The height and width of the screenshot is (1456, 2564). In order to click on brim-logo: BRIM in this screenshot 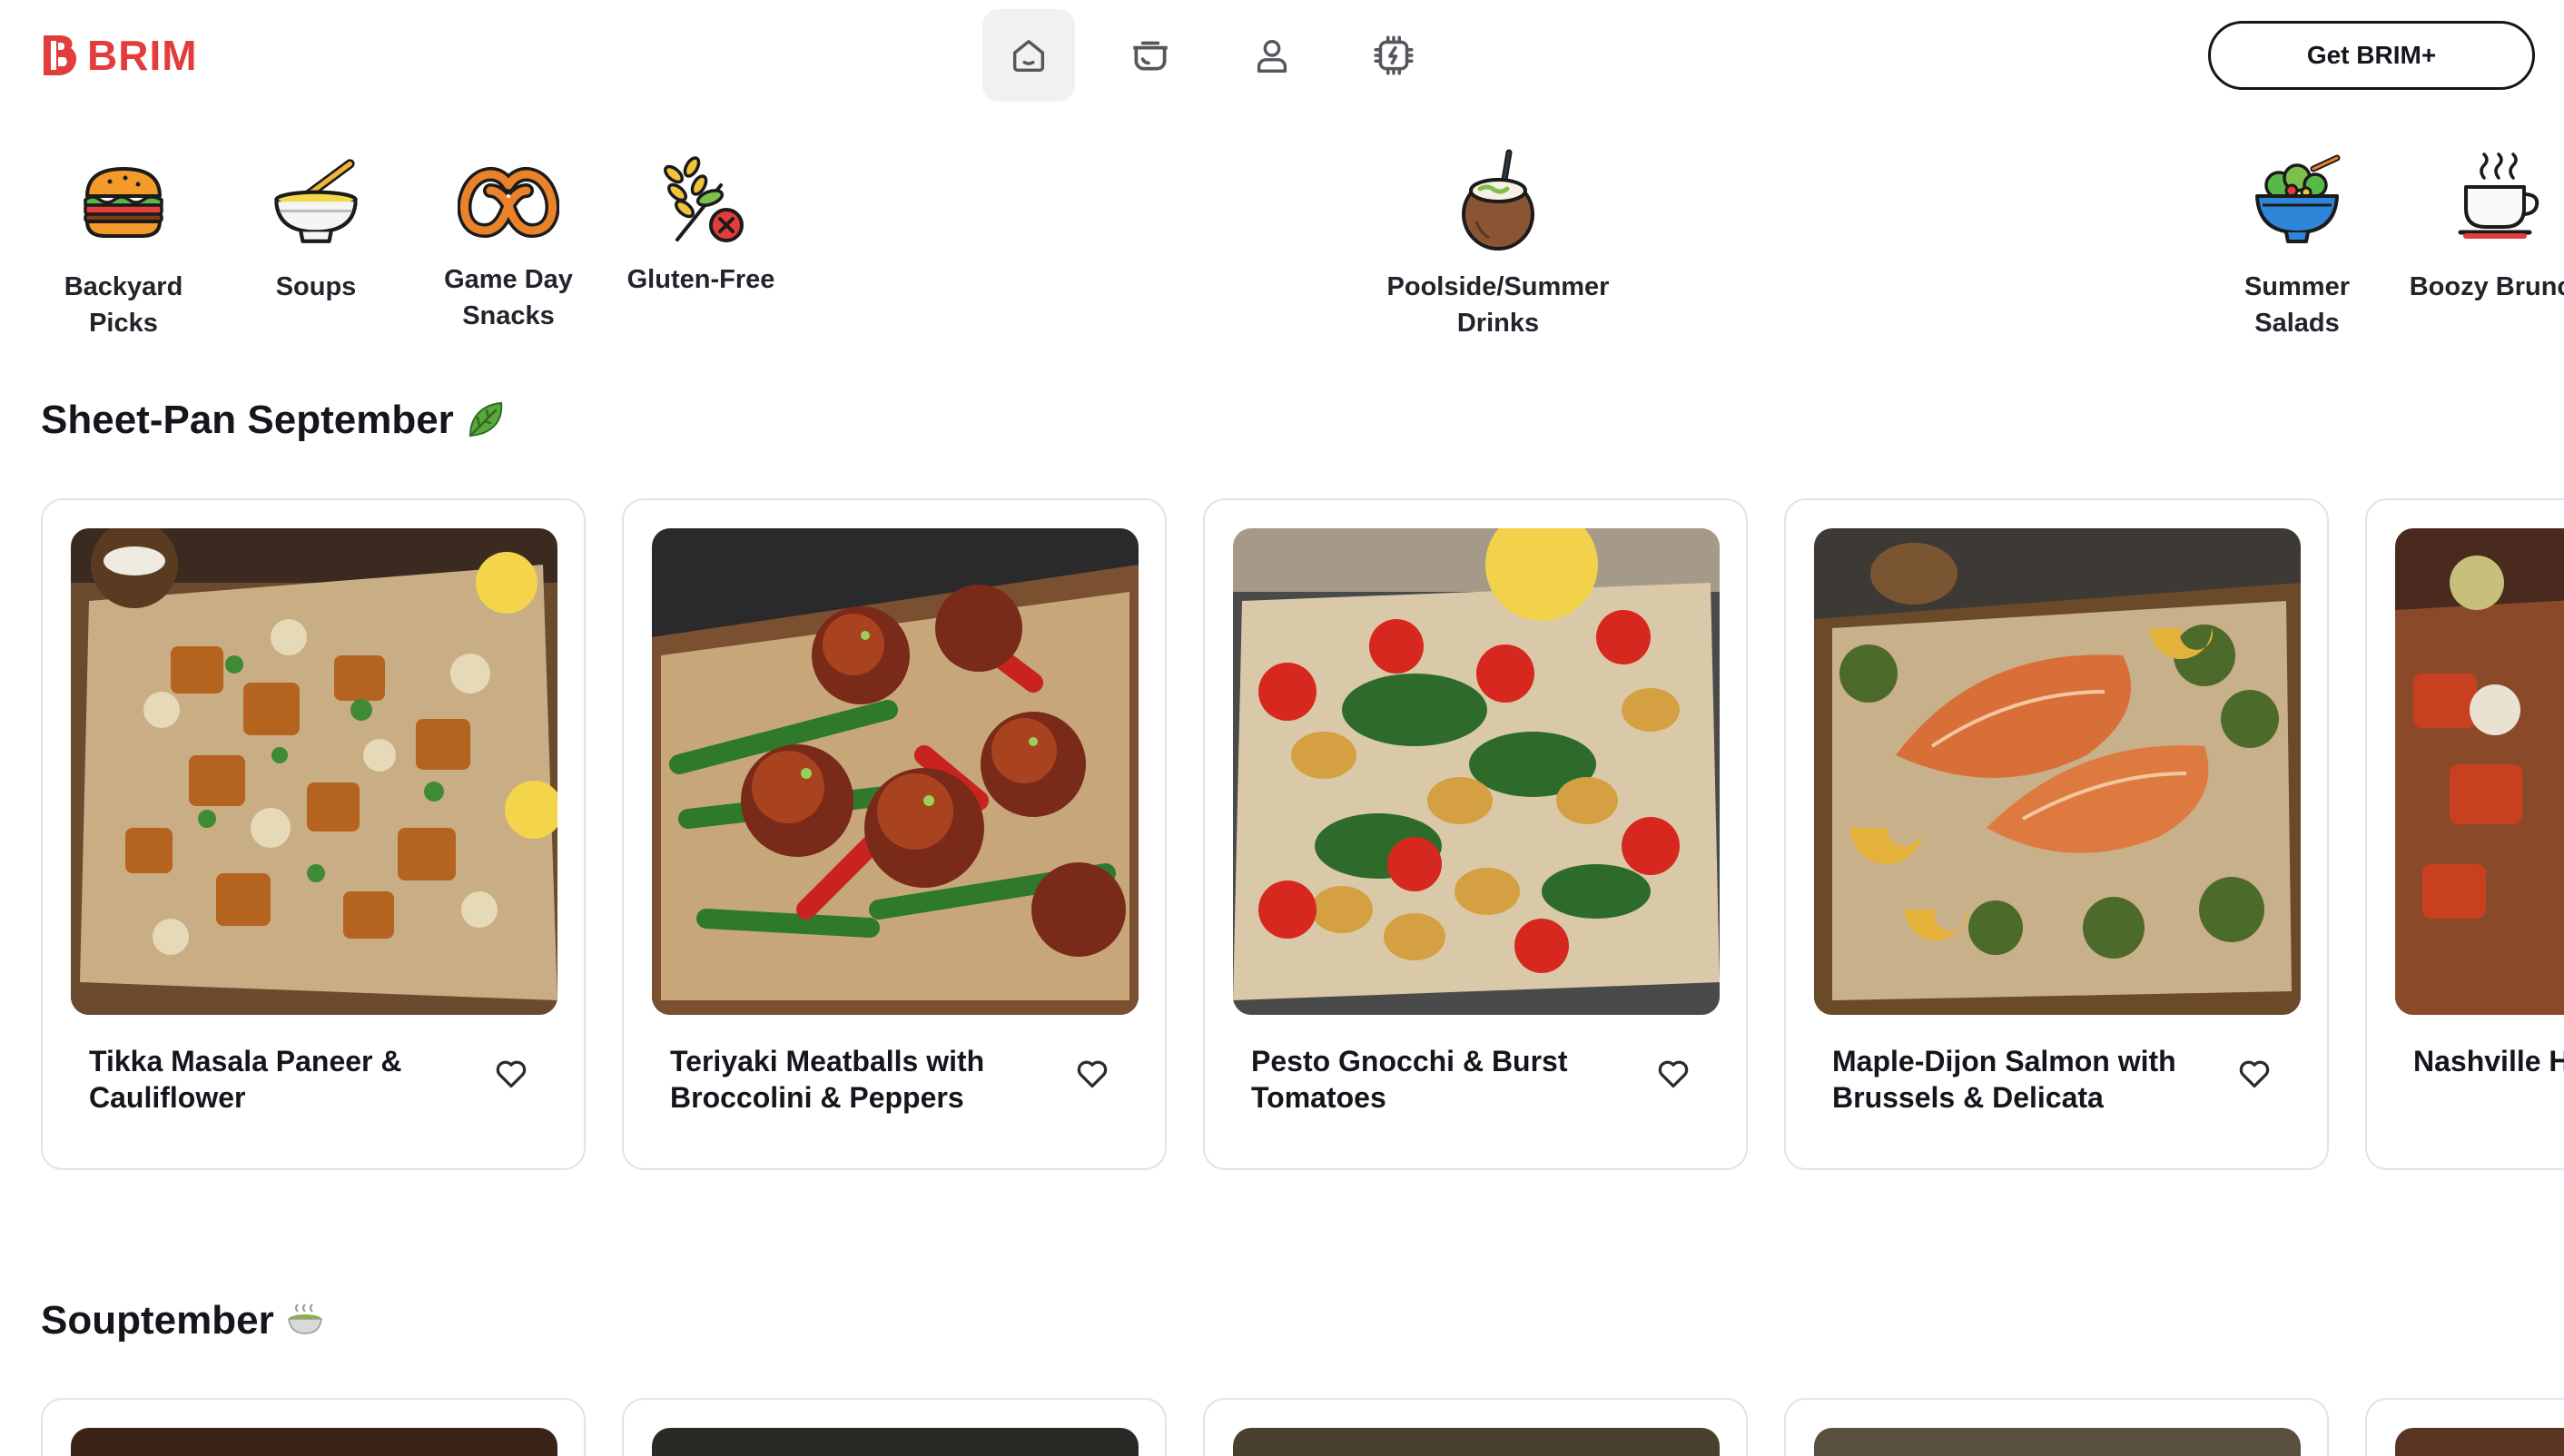, I will do `click(121, 55)`.